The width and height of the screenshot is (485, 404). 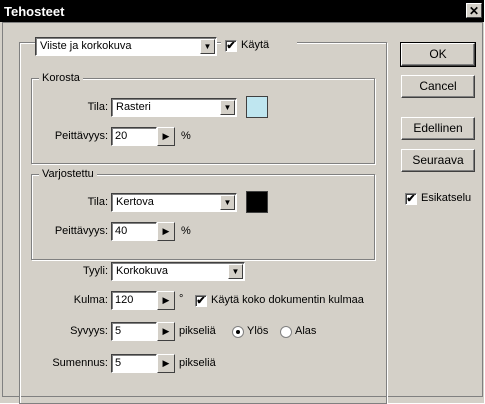 I want to click on next-button: Seuraava, so click(x=438, y=160).